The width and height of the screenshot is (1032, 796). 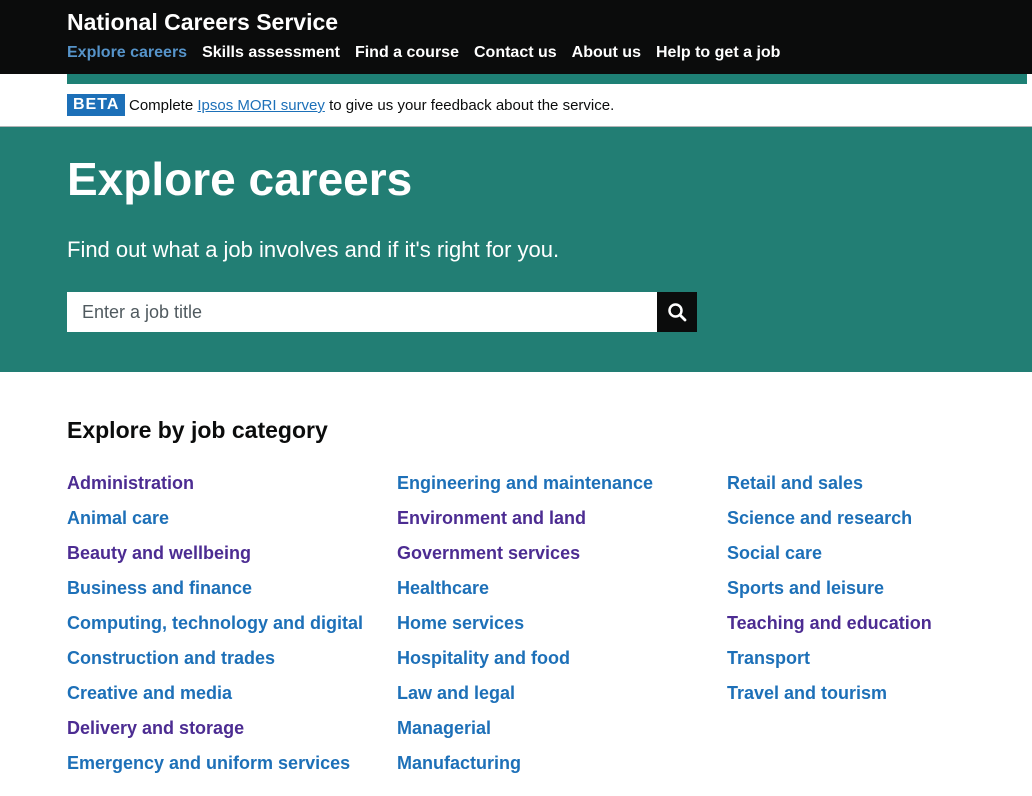 I want to click on search-button, so click(x=677, y=312).